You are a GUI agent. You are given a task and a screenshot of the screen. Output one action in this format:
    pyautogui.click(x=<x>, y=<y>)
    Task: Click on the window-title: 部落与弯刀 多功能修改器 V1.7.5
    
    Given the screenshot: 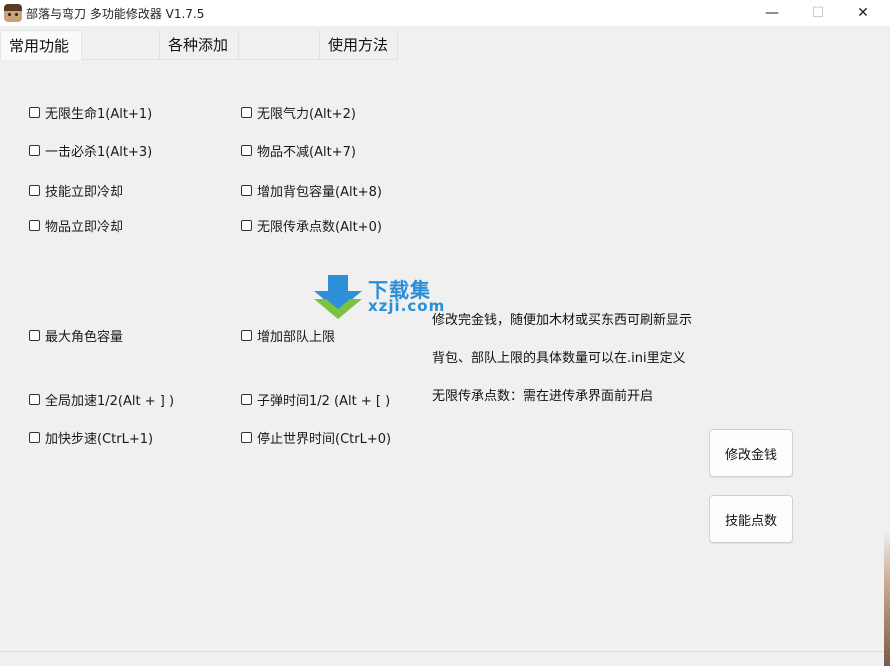 What is the action you would take?
    pyautogui.click(x=115, y=14)
    